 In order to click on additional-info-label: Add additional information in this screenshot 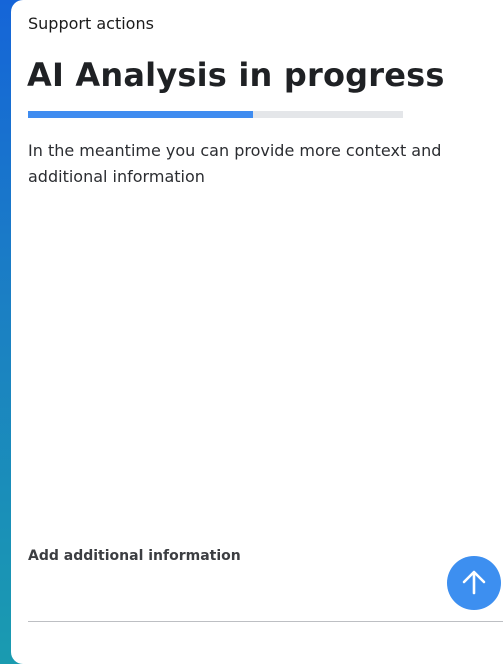, I will do `click(134, 556)`.